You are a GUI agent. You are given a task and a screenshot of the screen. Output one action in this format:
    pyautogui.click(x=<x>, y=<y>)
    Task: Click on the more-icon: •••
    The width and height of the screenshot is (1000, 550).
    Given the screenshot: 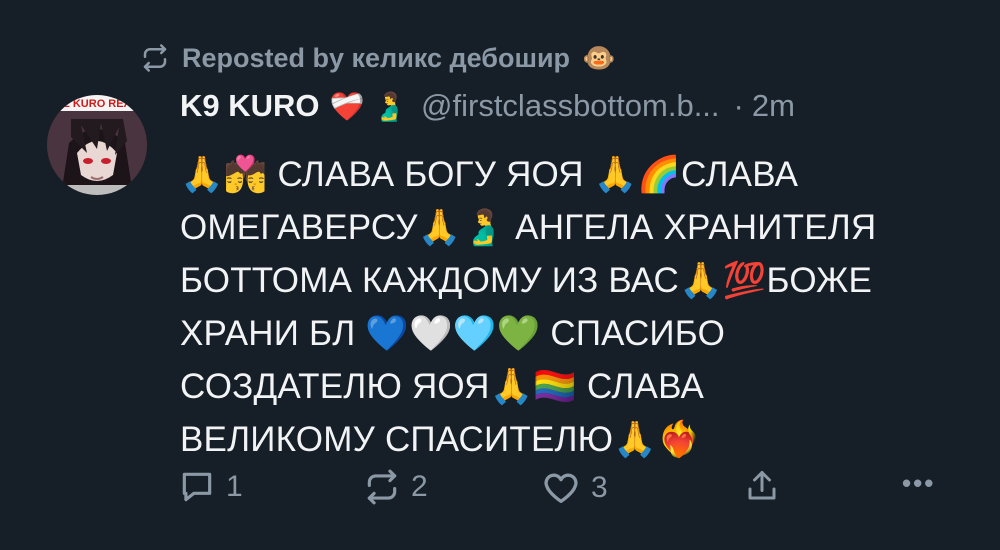 What is the action you would take?
    pyautogui.click(x=919, y=483)
    